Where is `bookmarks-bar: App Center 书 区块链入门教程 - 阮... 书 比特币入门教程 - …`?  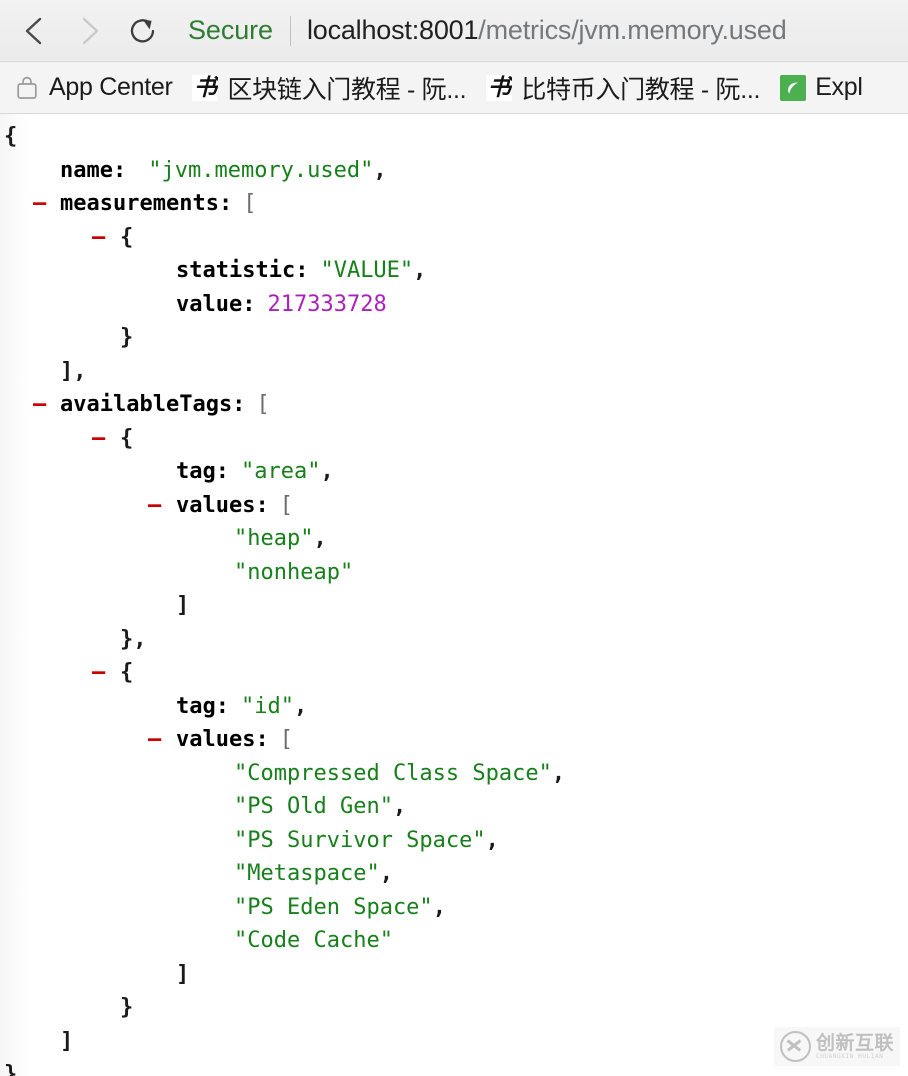
bookmarks-bar: App Center 书 区块链入门教程 - 阮... 书 比特币入门教程 - … is located at coordinates (454, 88).